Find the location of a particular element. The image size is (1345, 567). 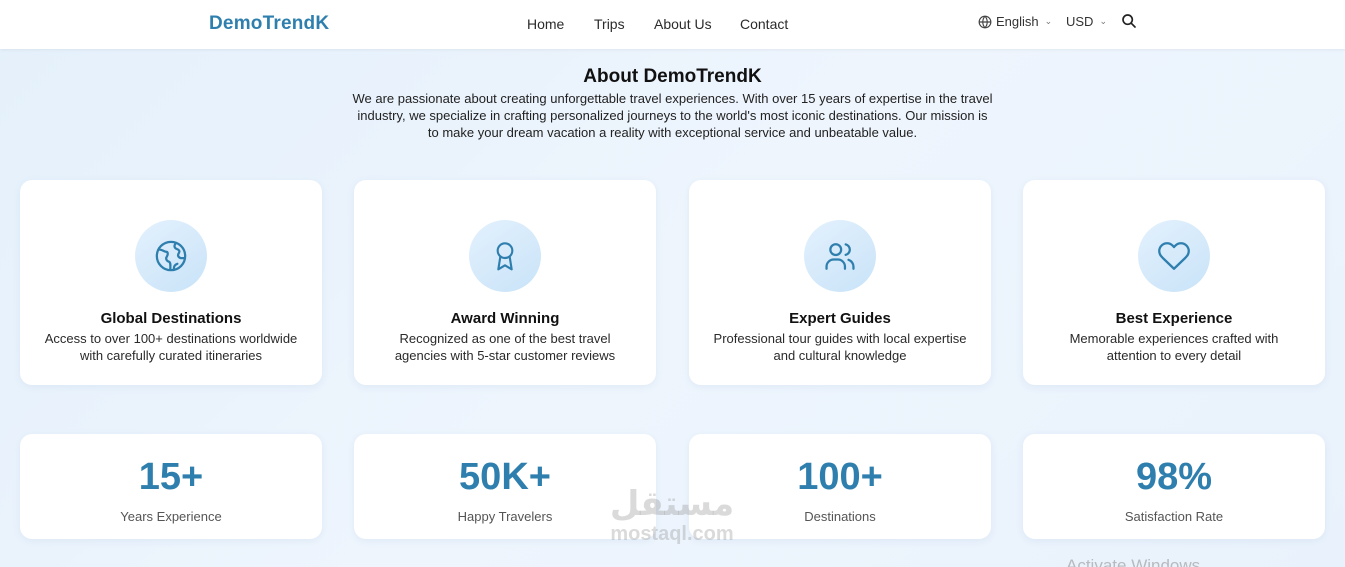

award-icon is located at coordinates (505, 256).